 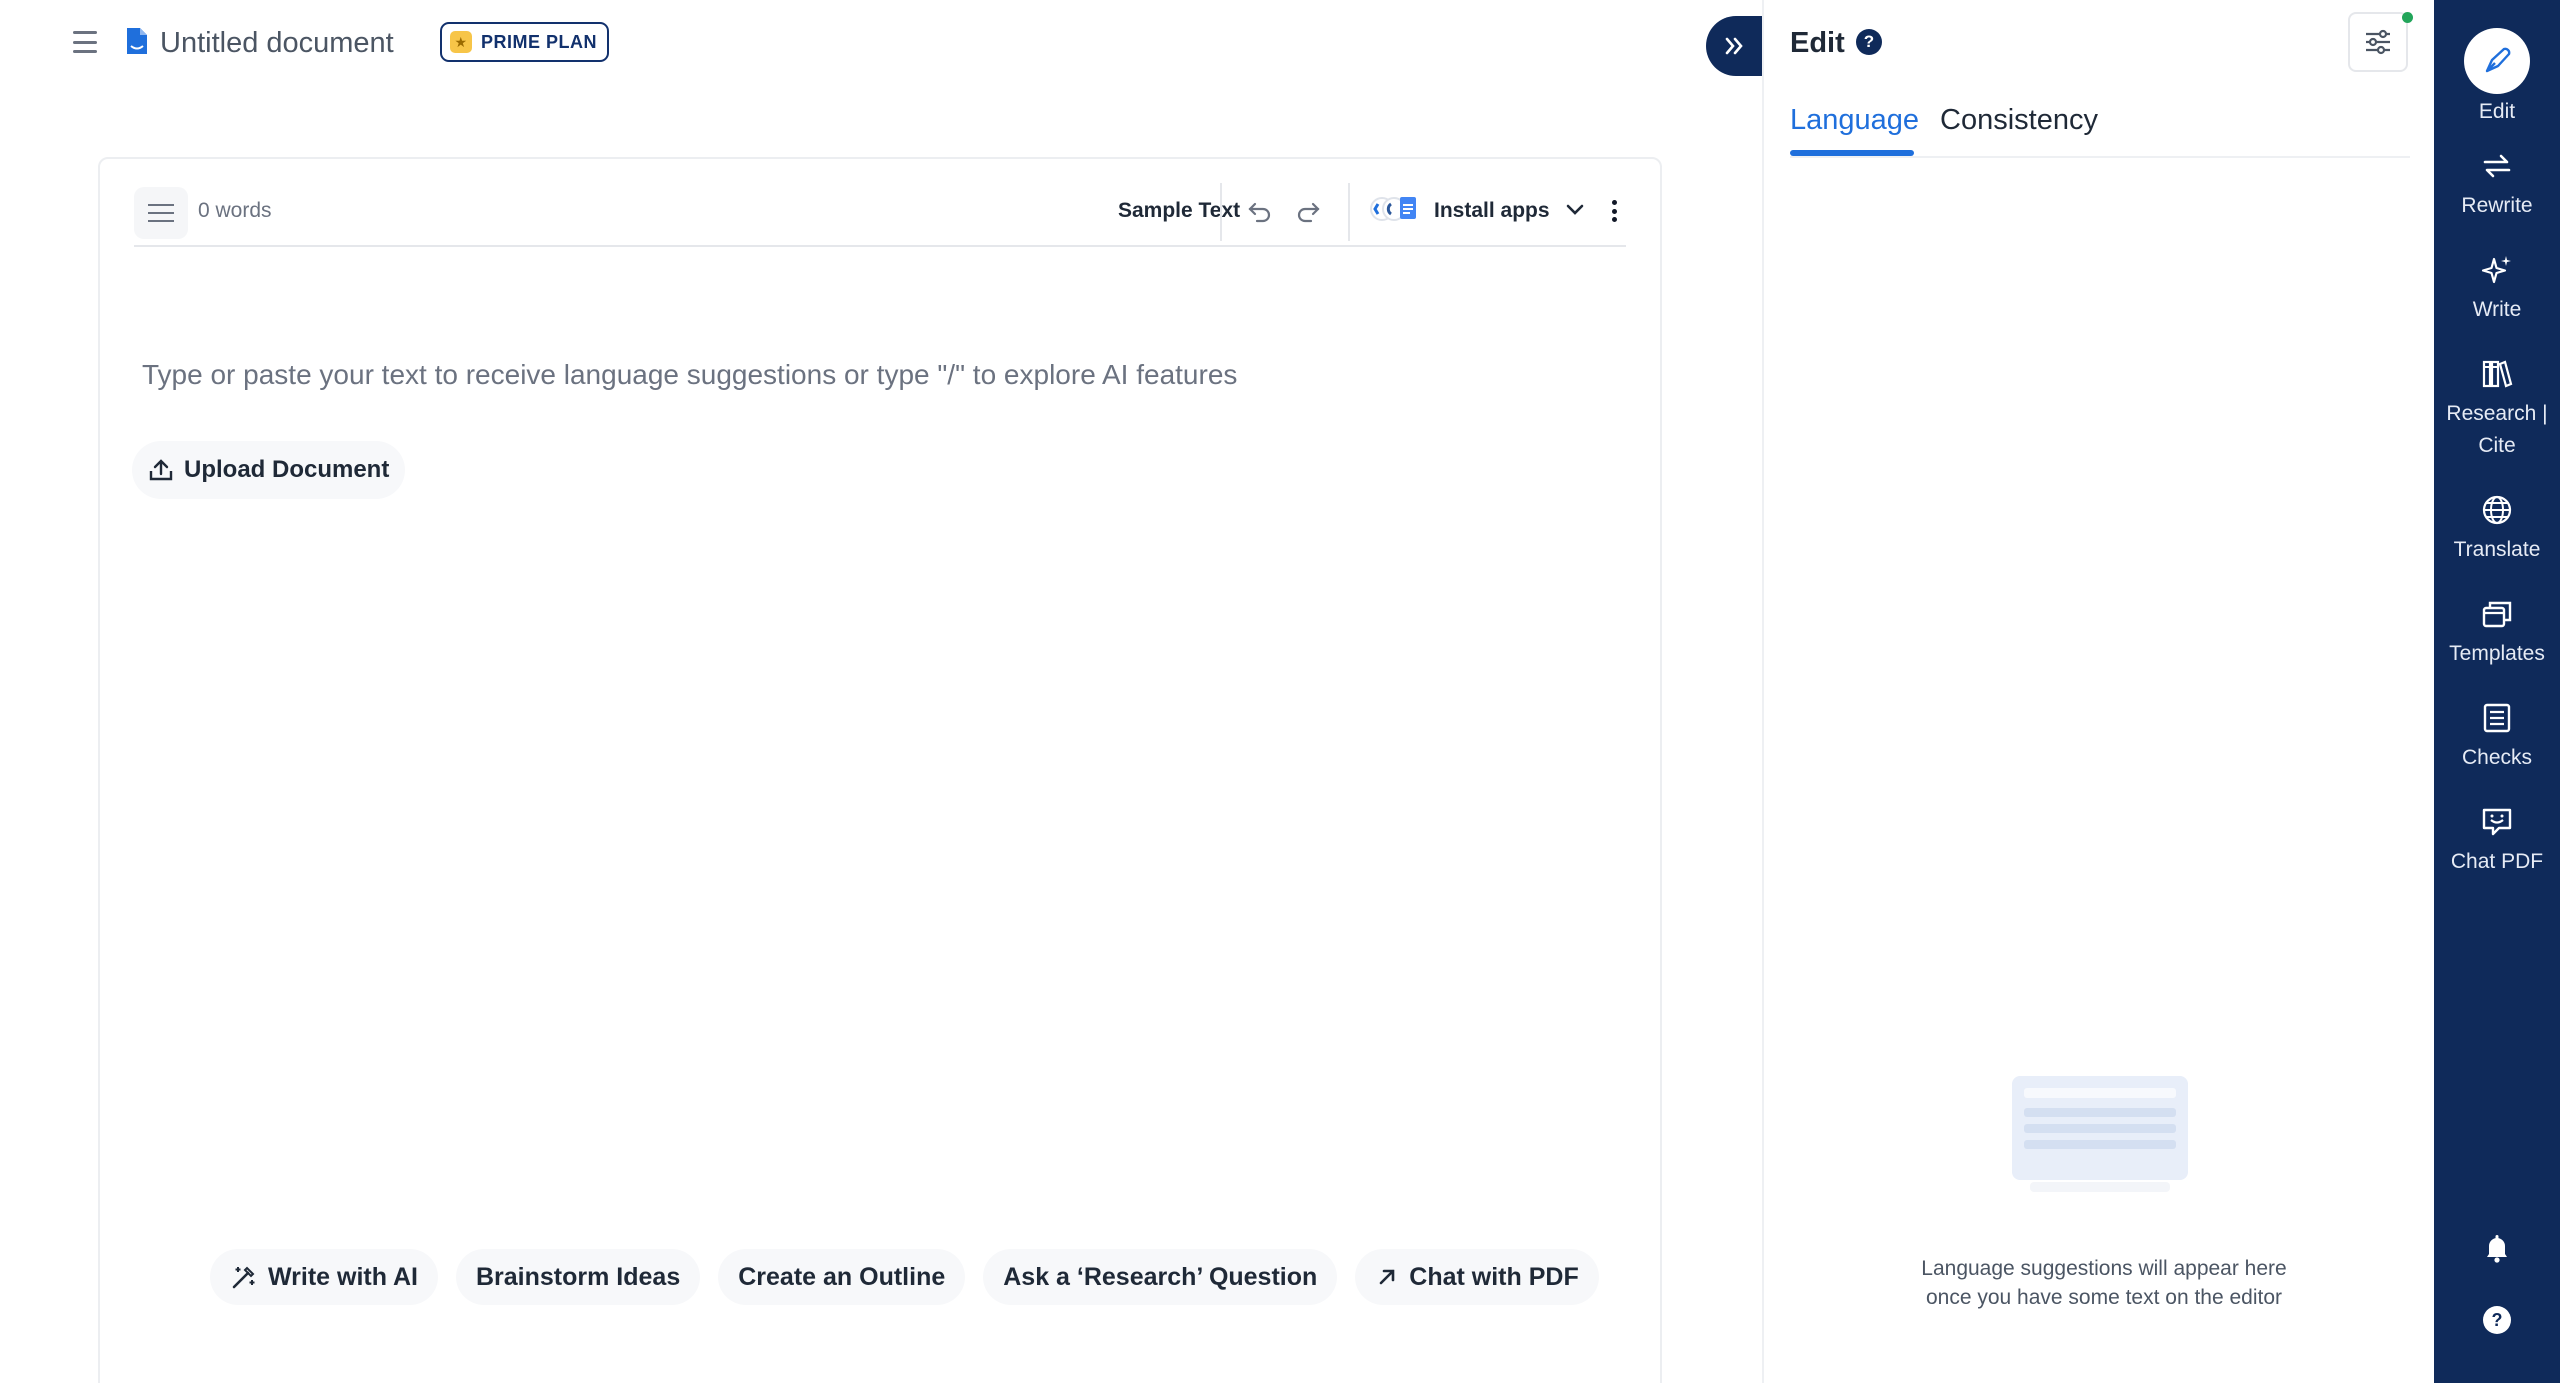 What do you see at coordinates (343, 1276) in the screenshot?
I see `quick-action-label: Write with AI` at bounding box center [343, 1276].